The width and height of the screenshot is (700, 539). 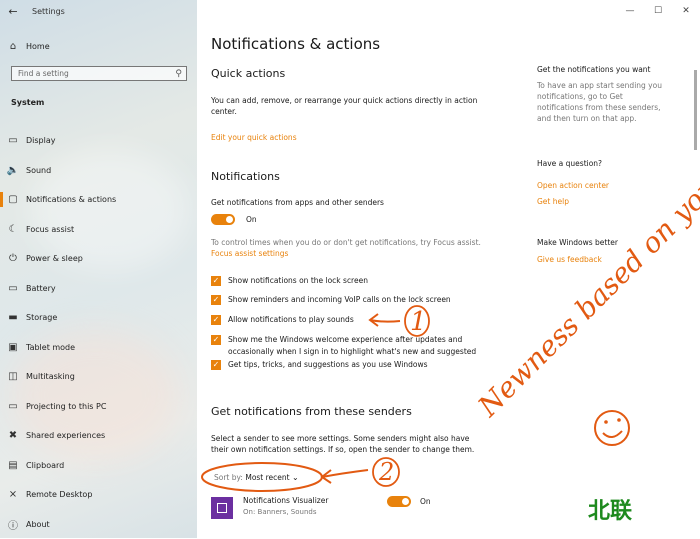 What do you see at coordinates (66, 406) in the screenshot?
I see `sidebar-item-label: Projecting to this PC` at bounding box center [66, 406].